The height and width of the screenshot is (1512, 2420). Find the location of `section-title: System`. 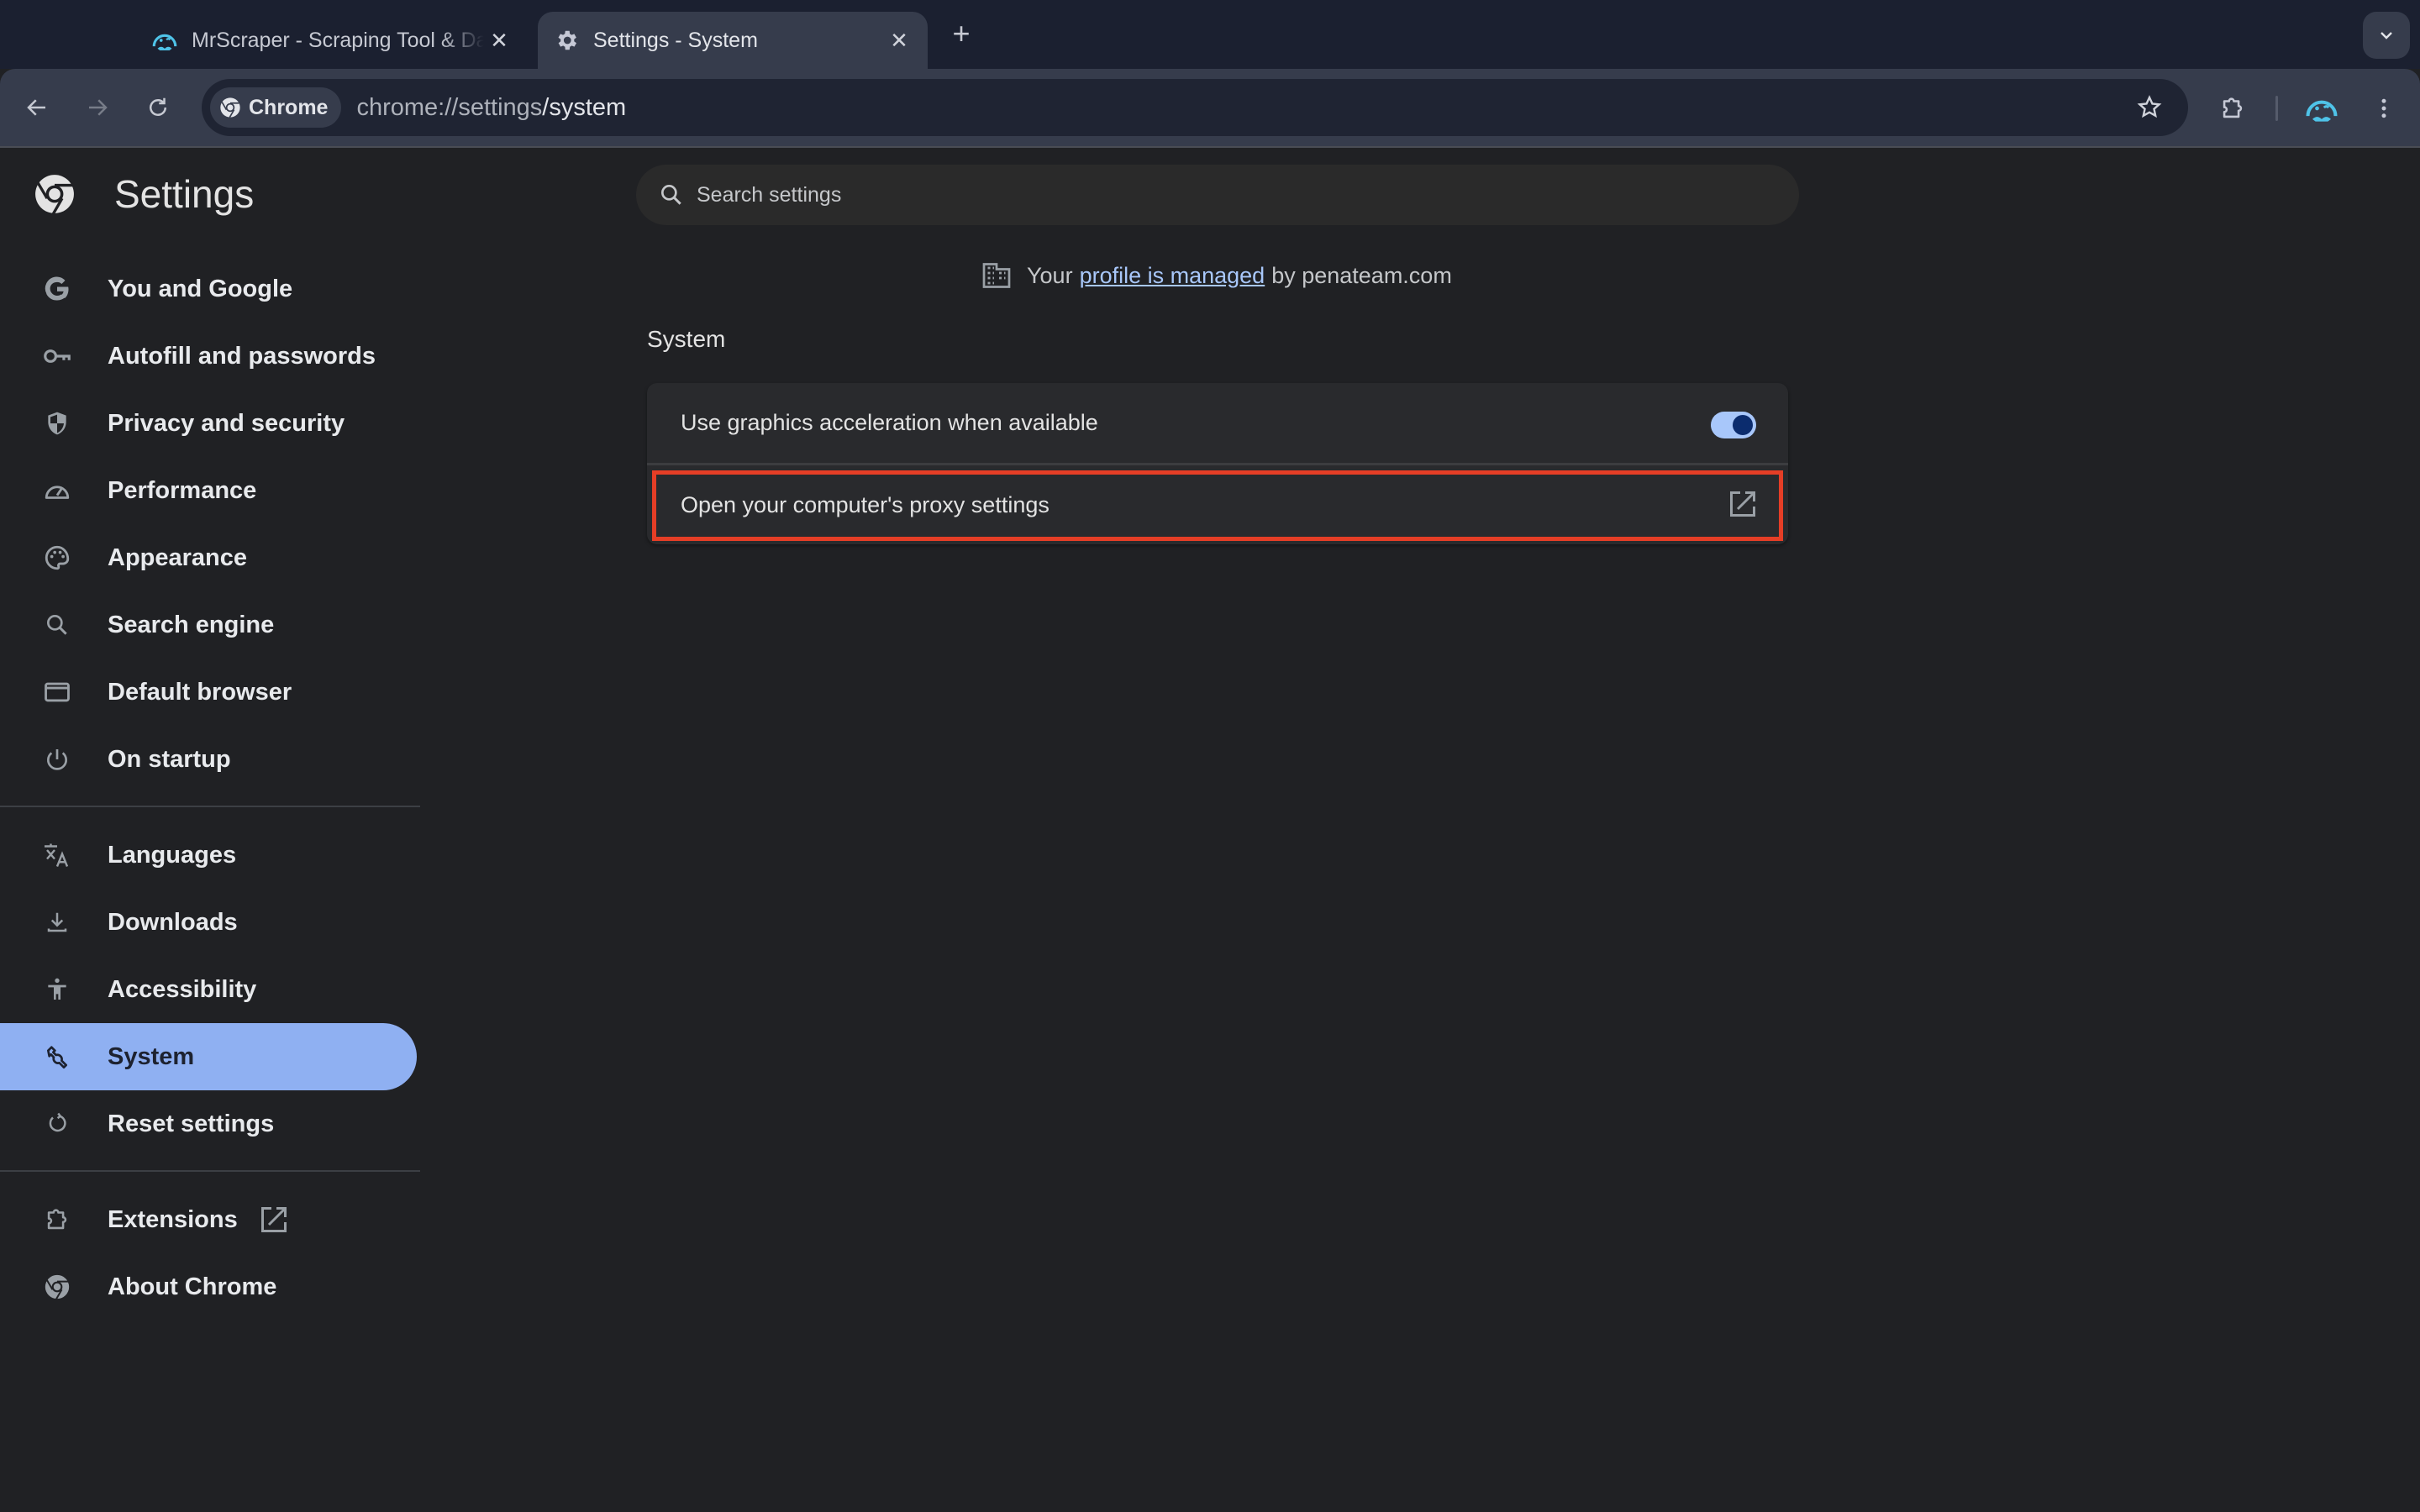

section-title: System is located at coordinates (687, 339).